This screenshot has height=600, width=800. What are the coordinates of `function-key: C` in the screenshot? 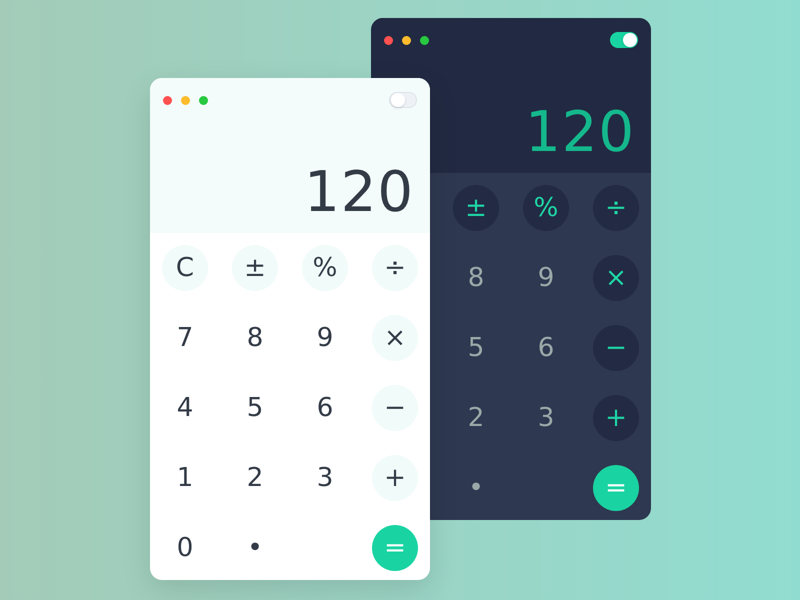 It's located at (185, 268).